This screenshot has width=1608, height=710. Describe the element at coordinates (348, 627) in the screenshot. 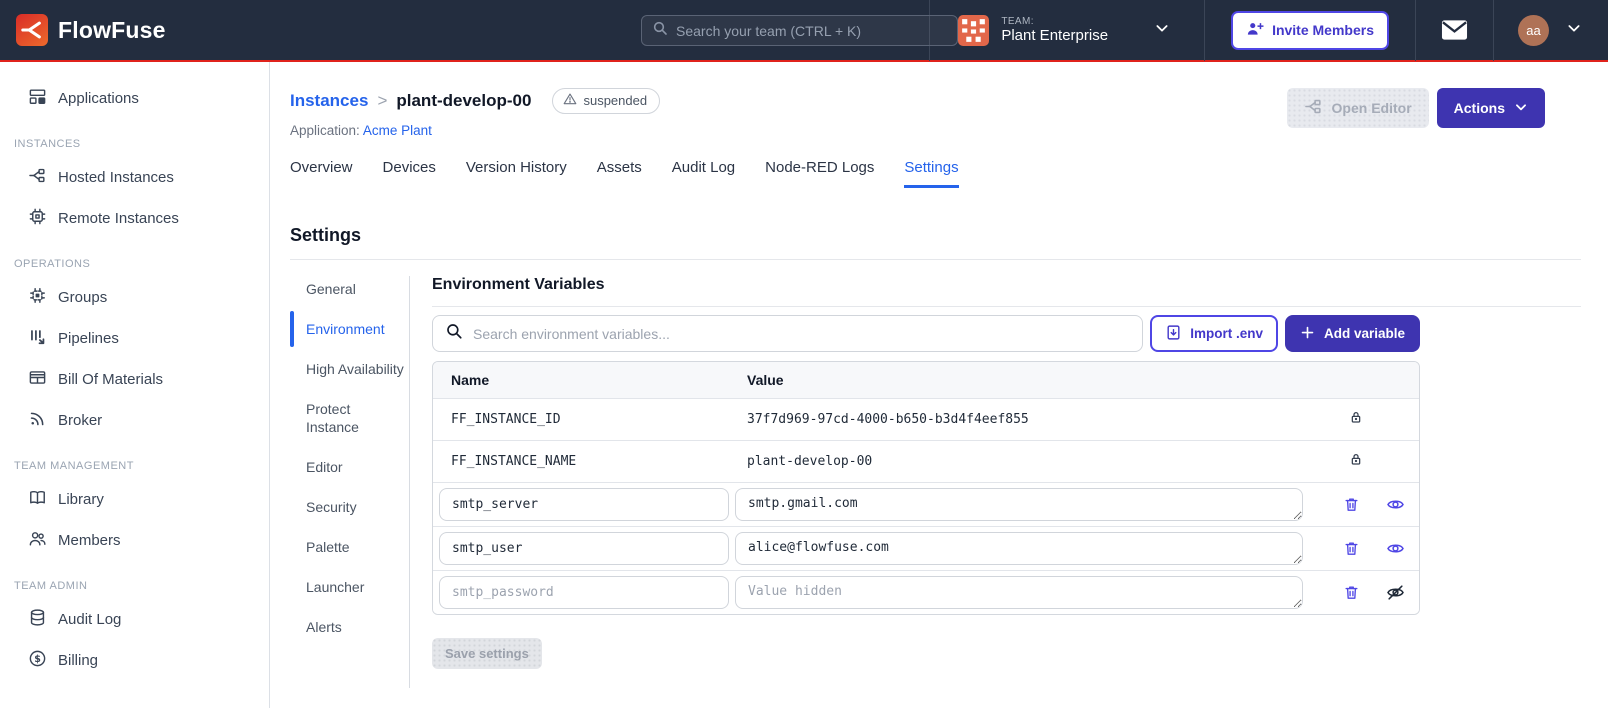

I see `settings-nav-alerts: Alerts` at that location.